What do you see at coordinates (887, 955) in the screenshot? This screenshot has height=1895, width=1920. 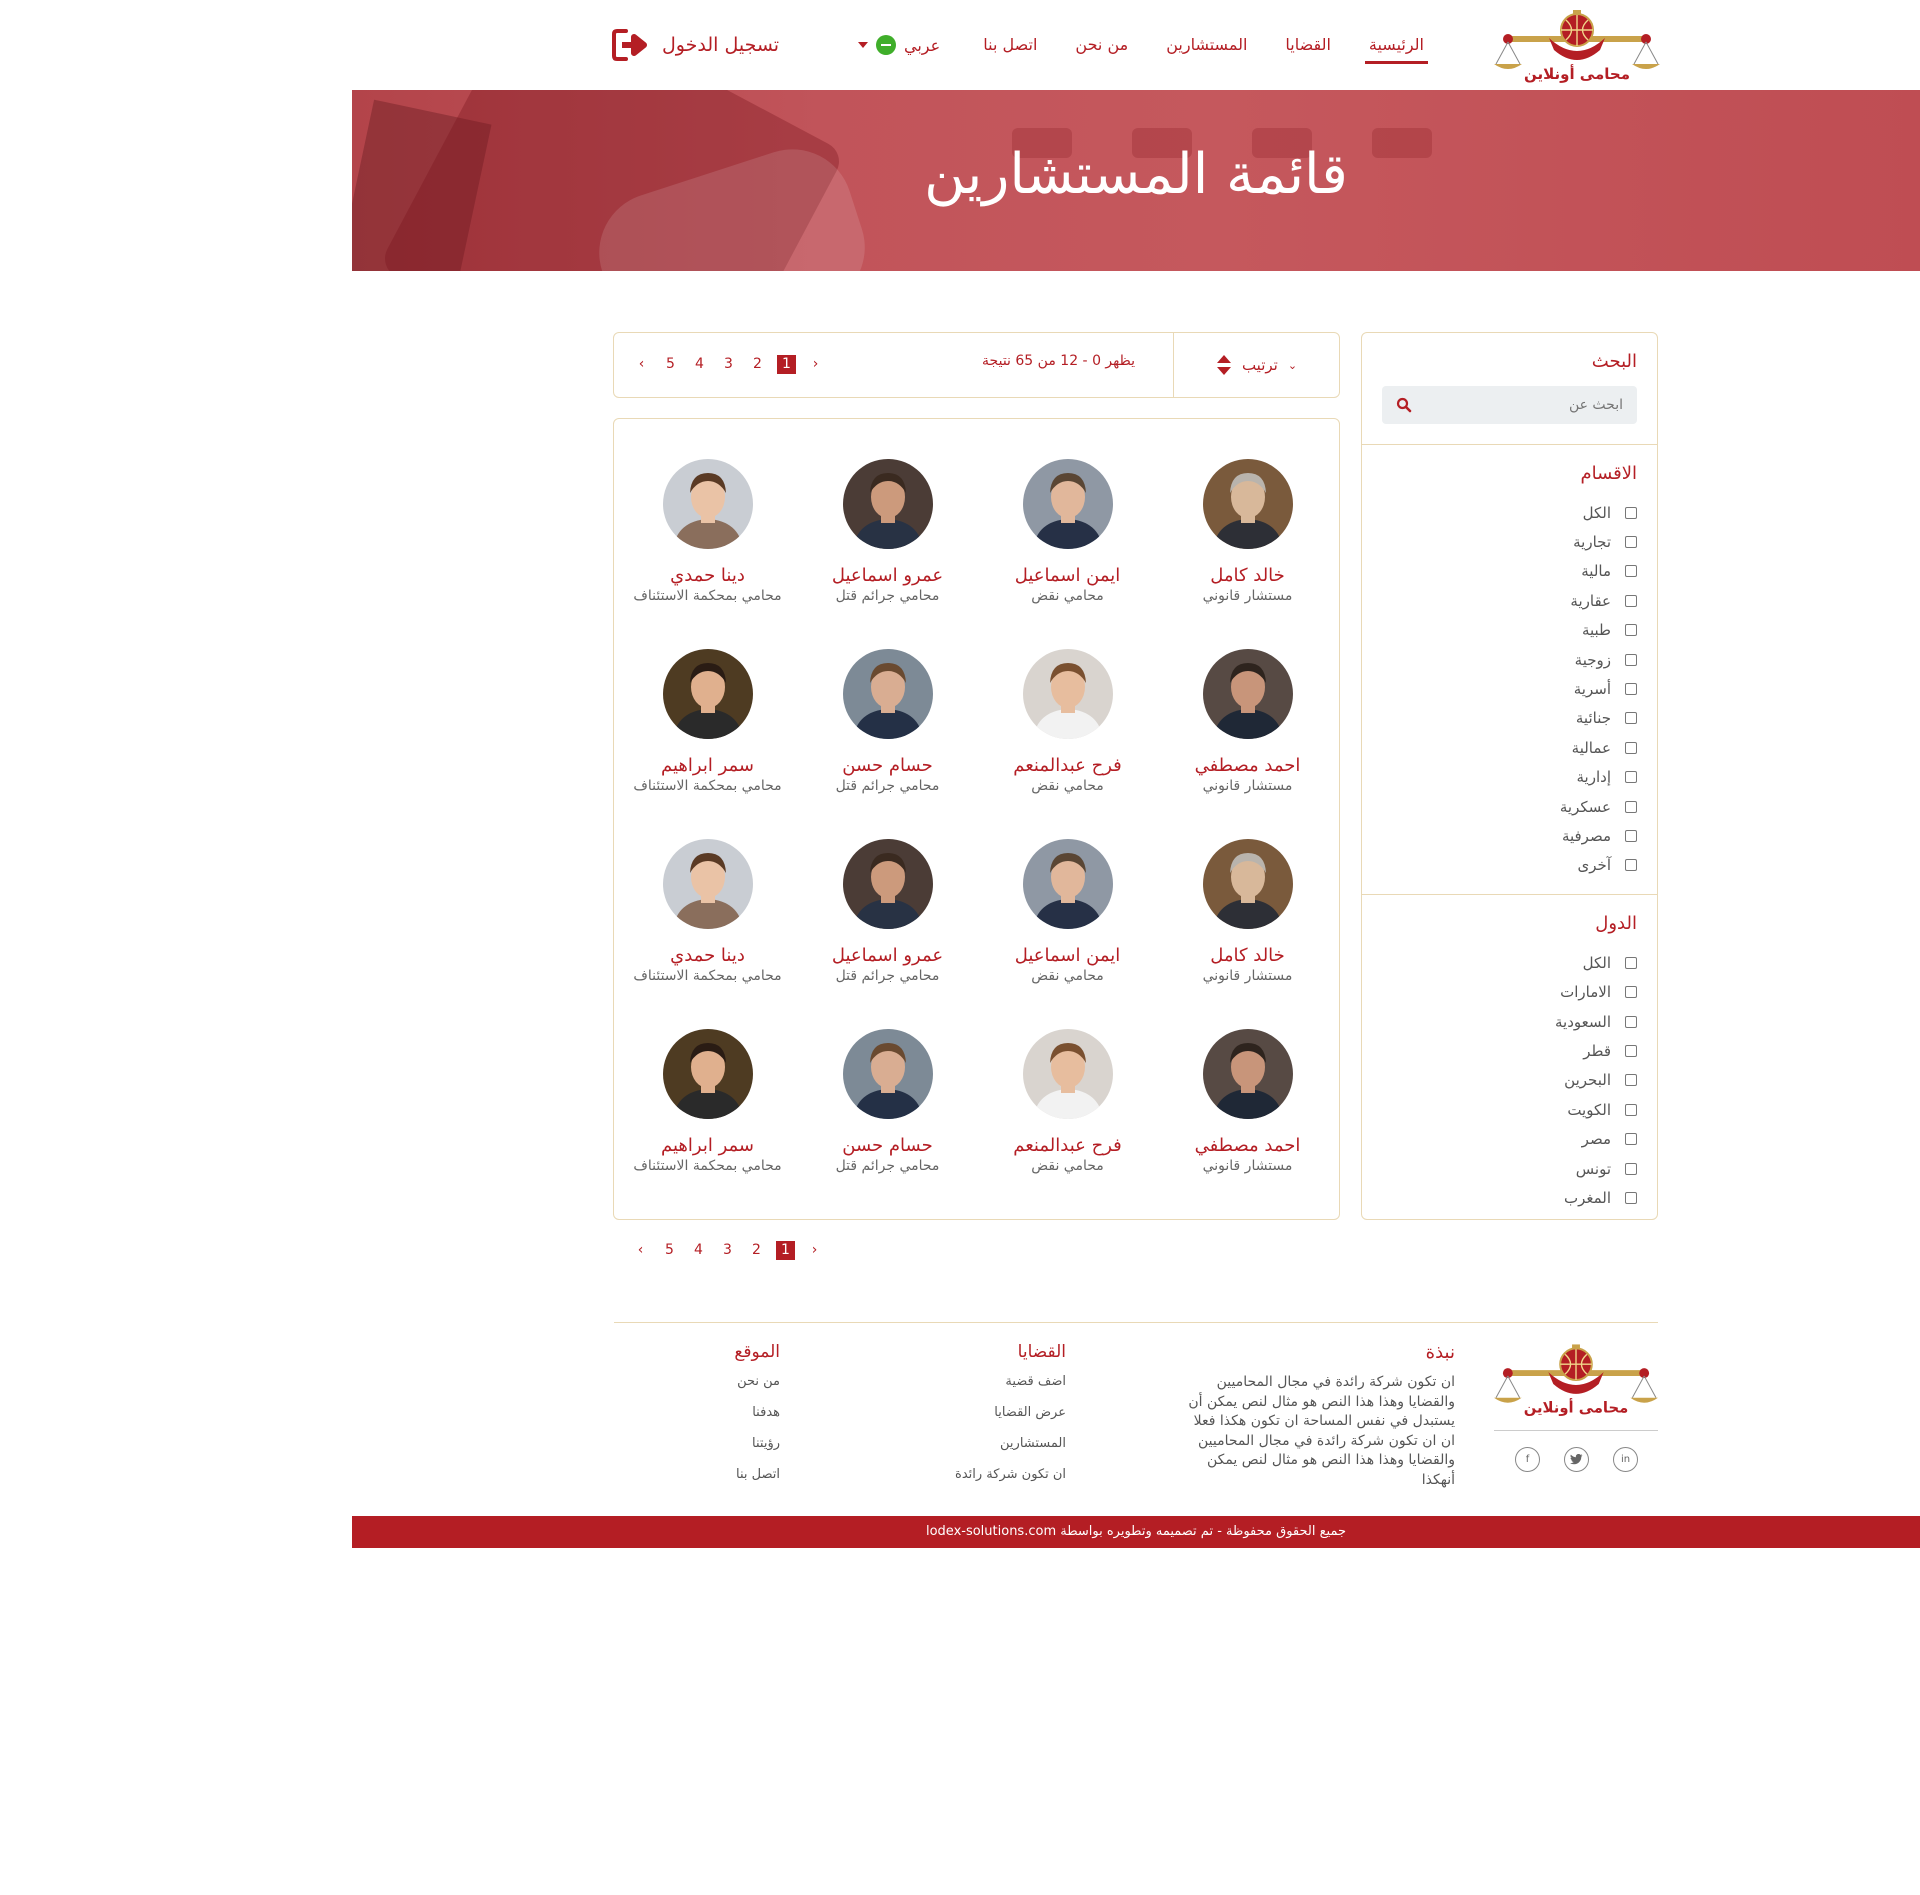 I see `consultant-name: عمرو اسماعيل` at bounding box center [887, 955].